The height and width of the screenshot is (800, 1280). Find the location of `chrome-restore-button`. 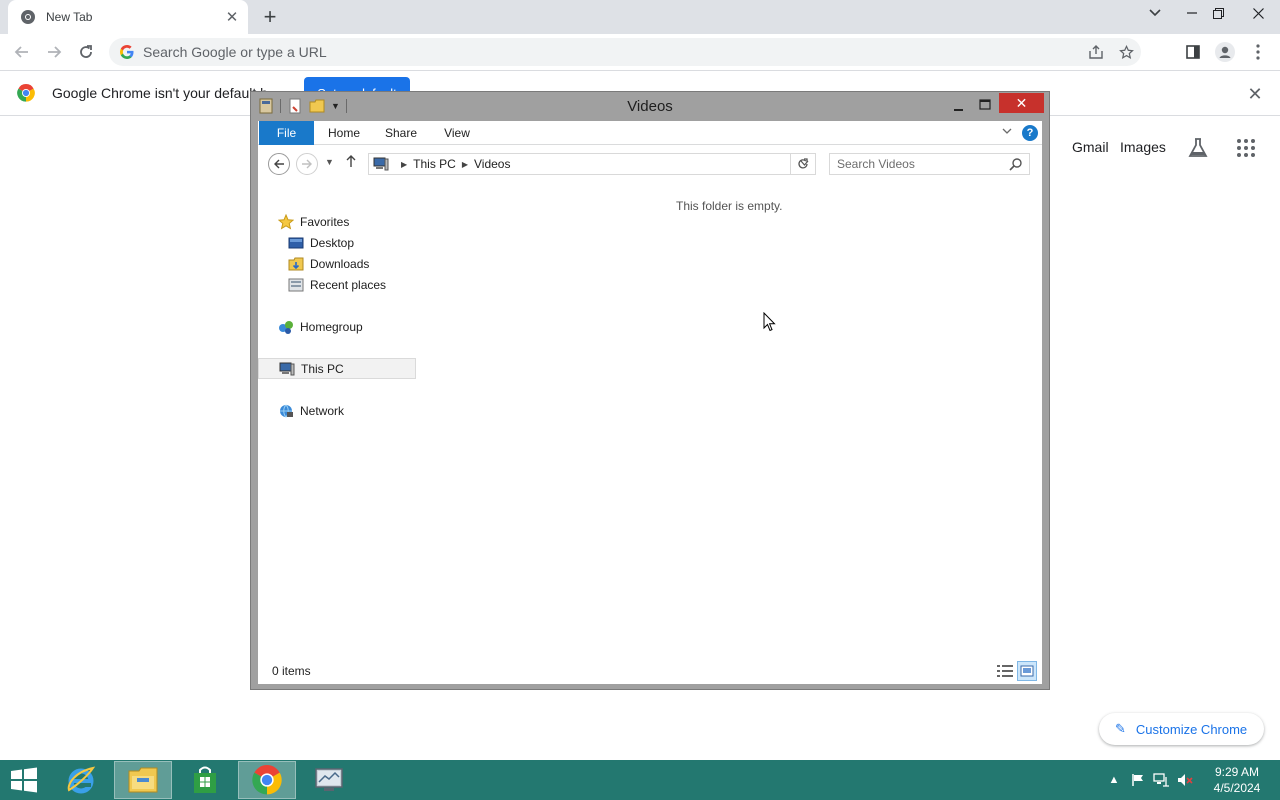

chrome-restore-button is located at coordinates (1218, 13).